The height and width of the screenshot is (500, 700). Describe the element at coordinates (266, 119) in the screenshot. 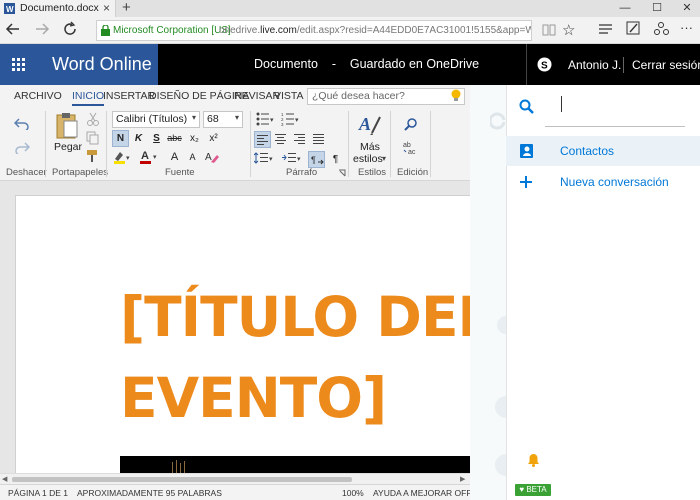

I see `bullets-icon: ▾` at that location.